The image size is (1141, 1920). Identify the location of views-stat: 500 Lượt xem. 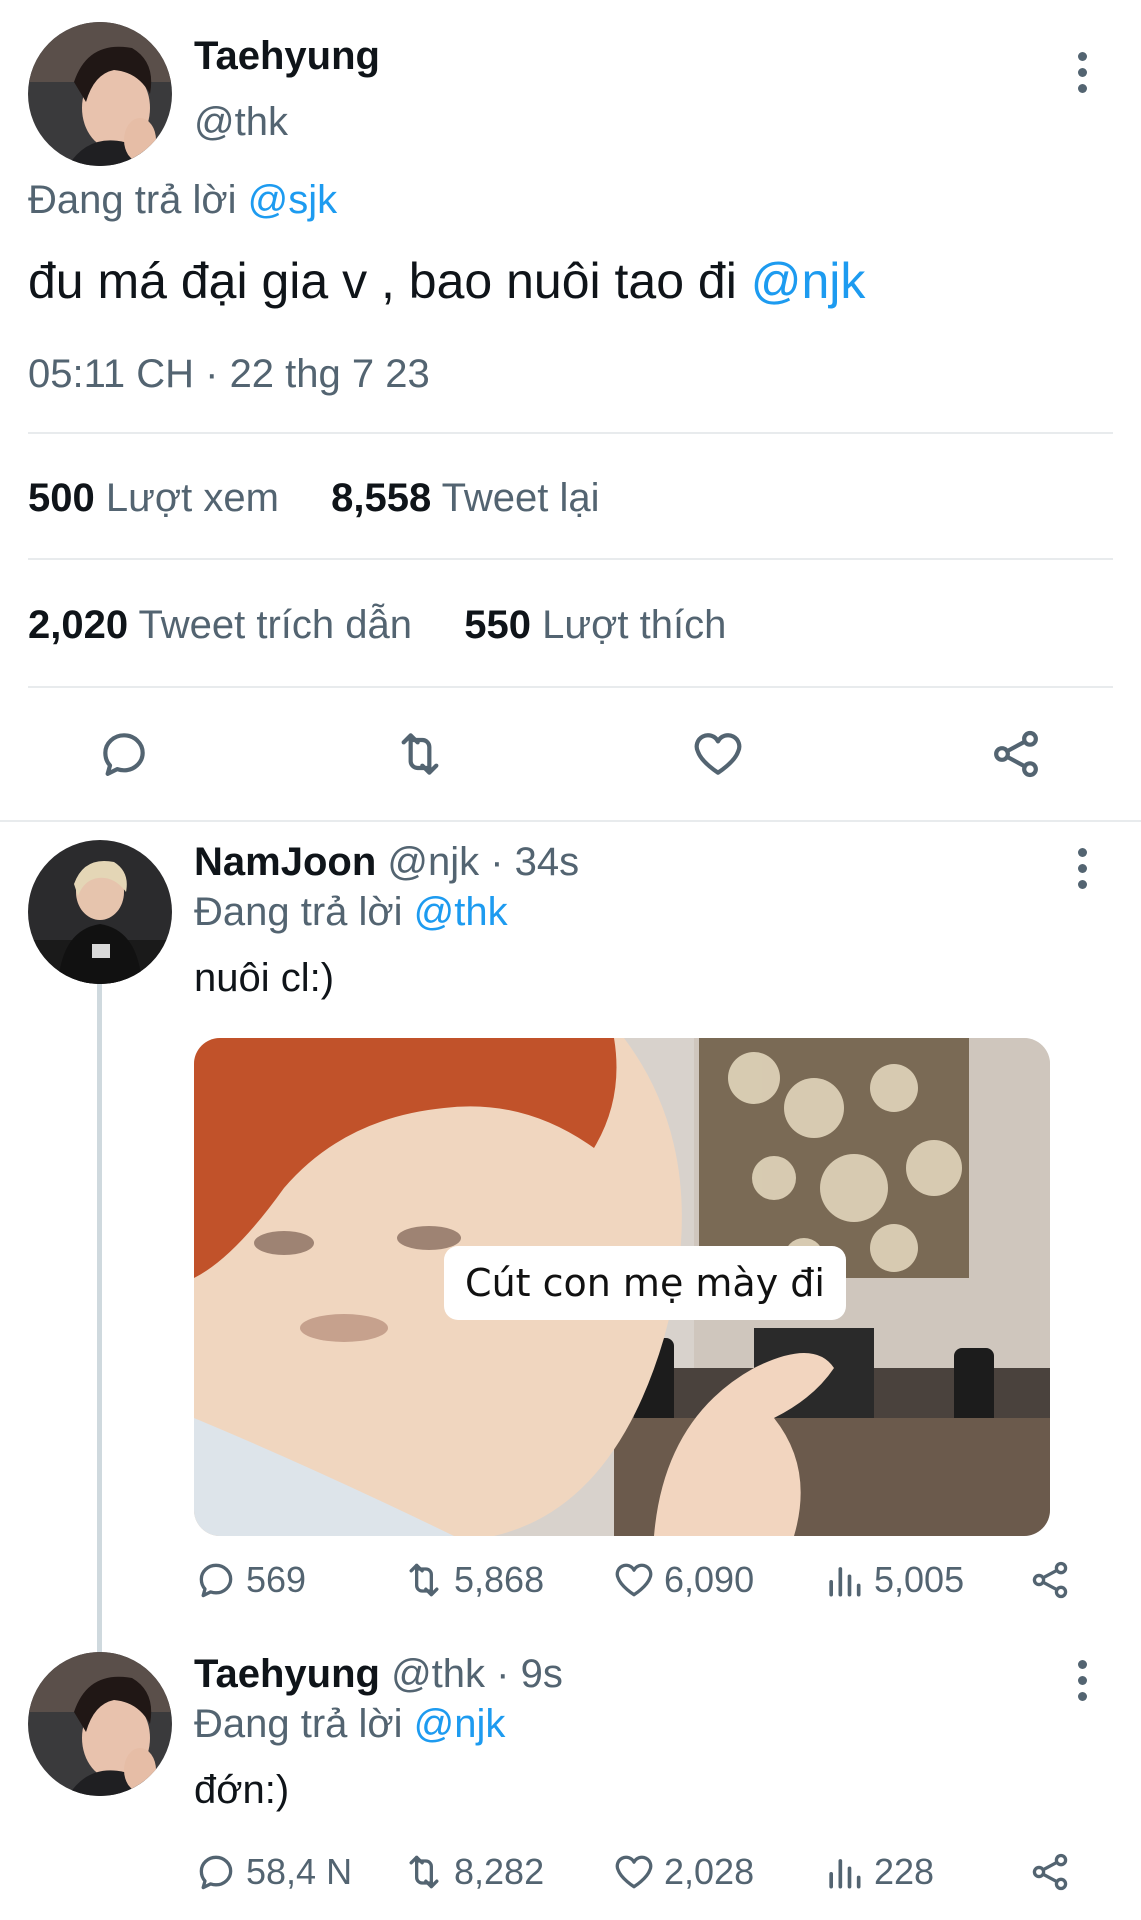
(159, 498).